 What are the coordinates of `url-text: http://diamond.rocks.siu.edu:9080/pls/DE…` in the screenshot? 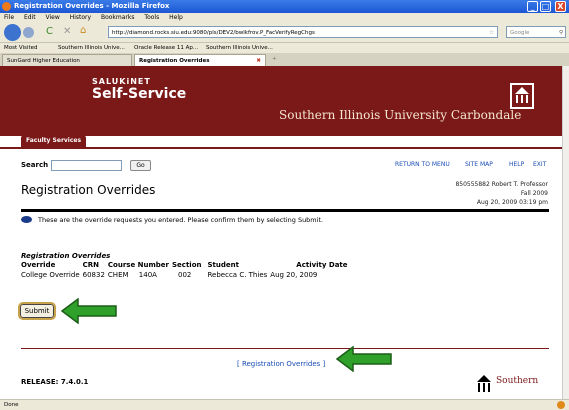 It's located at (213, 33).